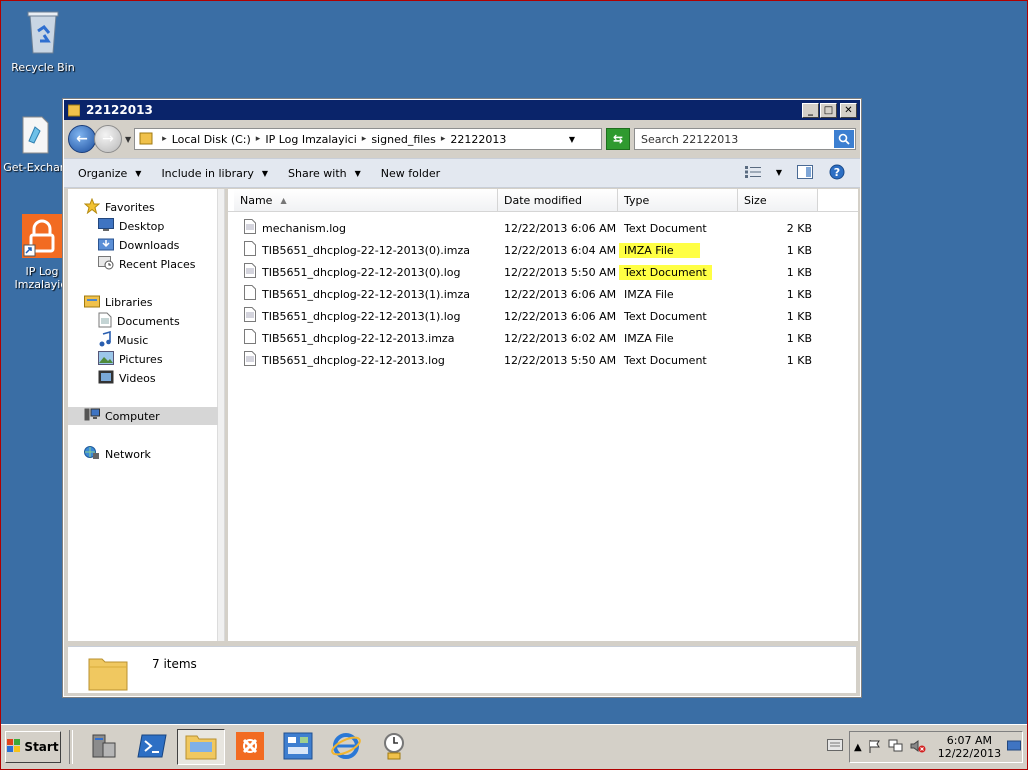  Describe the element at coordinates (805, 172) in the screenshot. I see `preview-pane-icon` at that location.